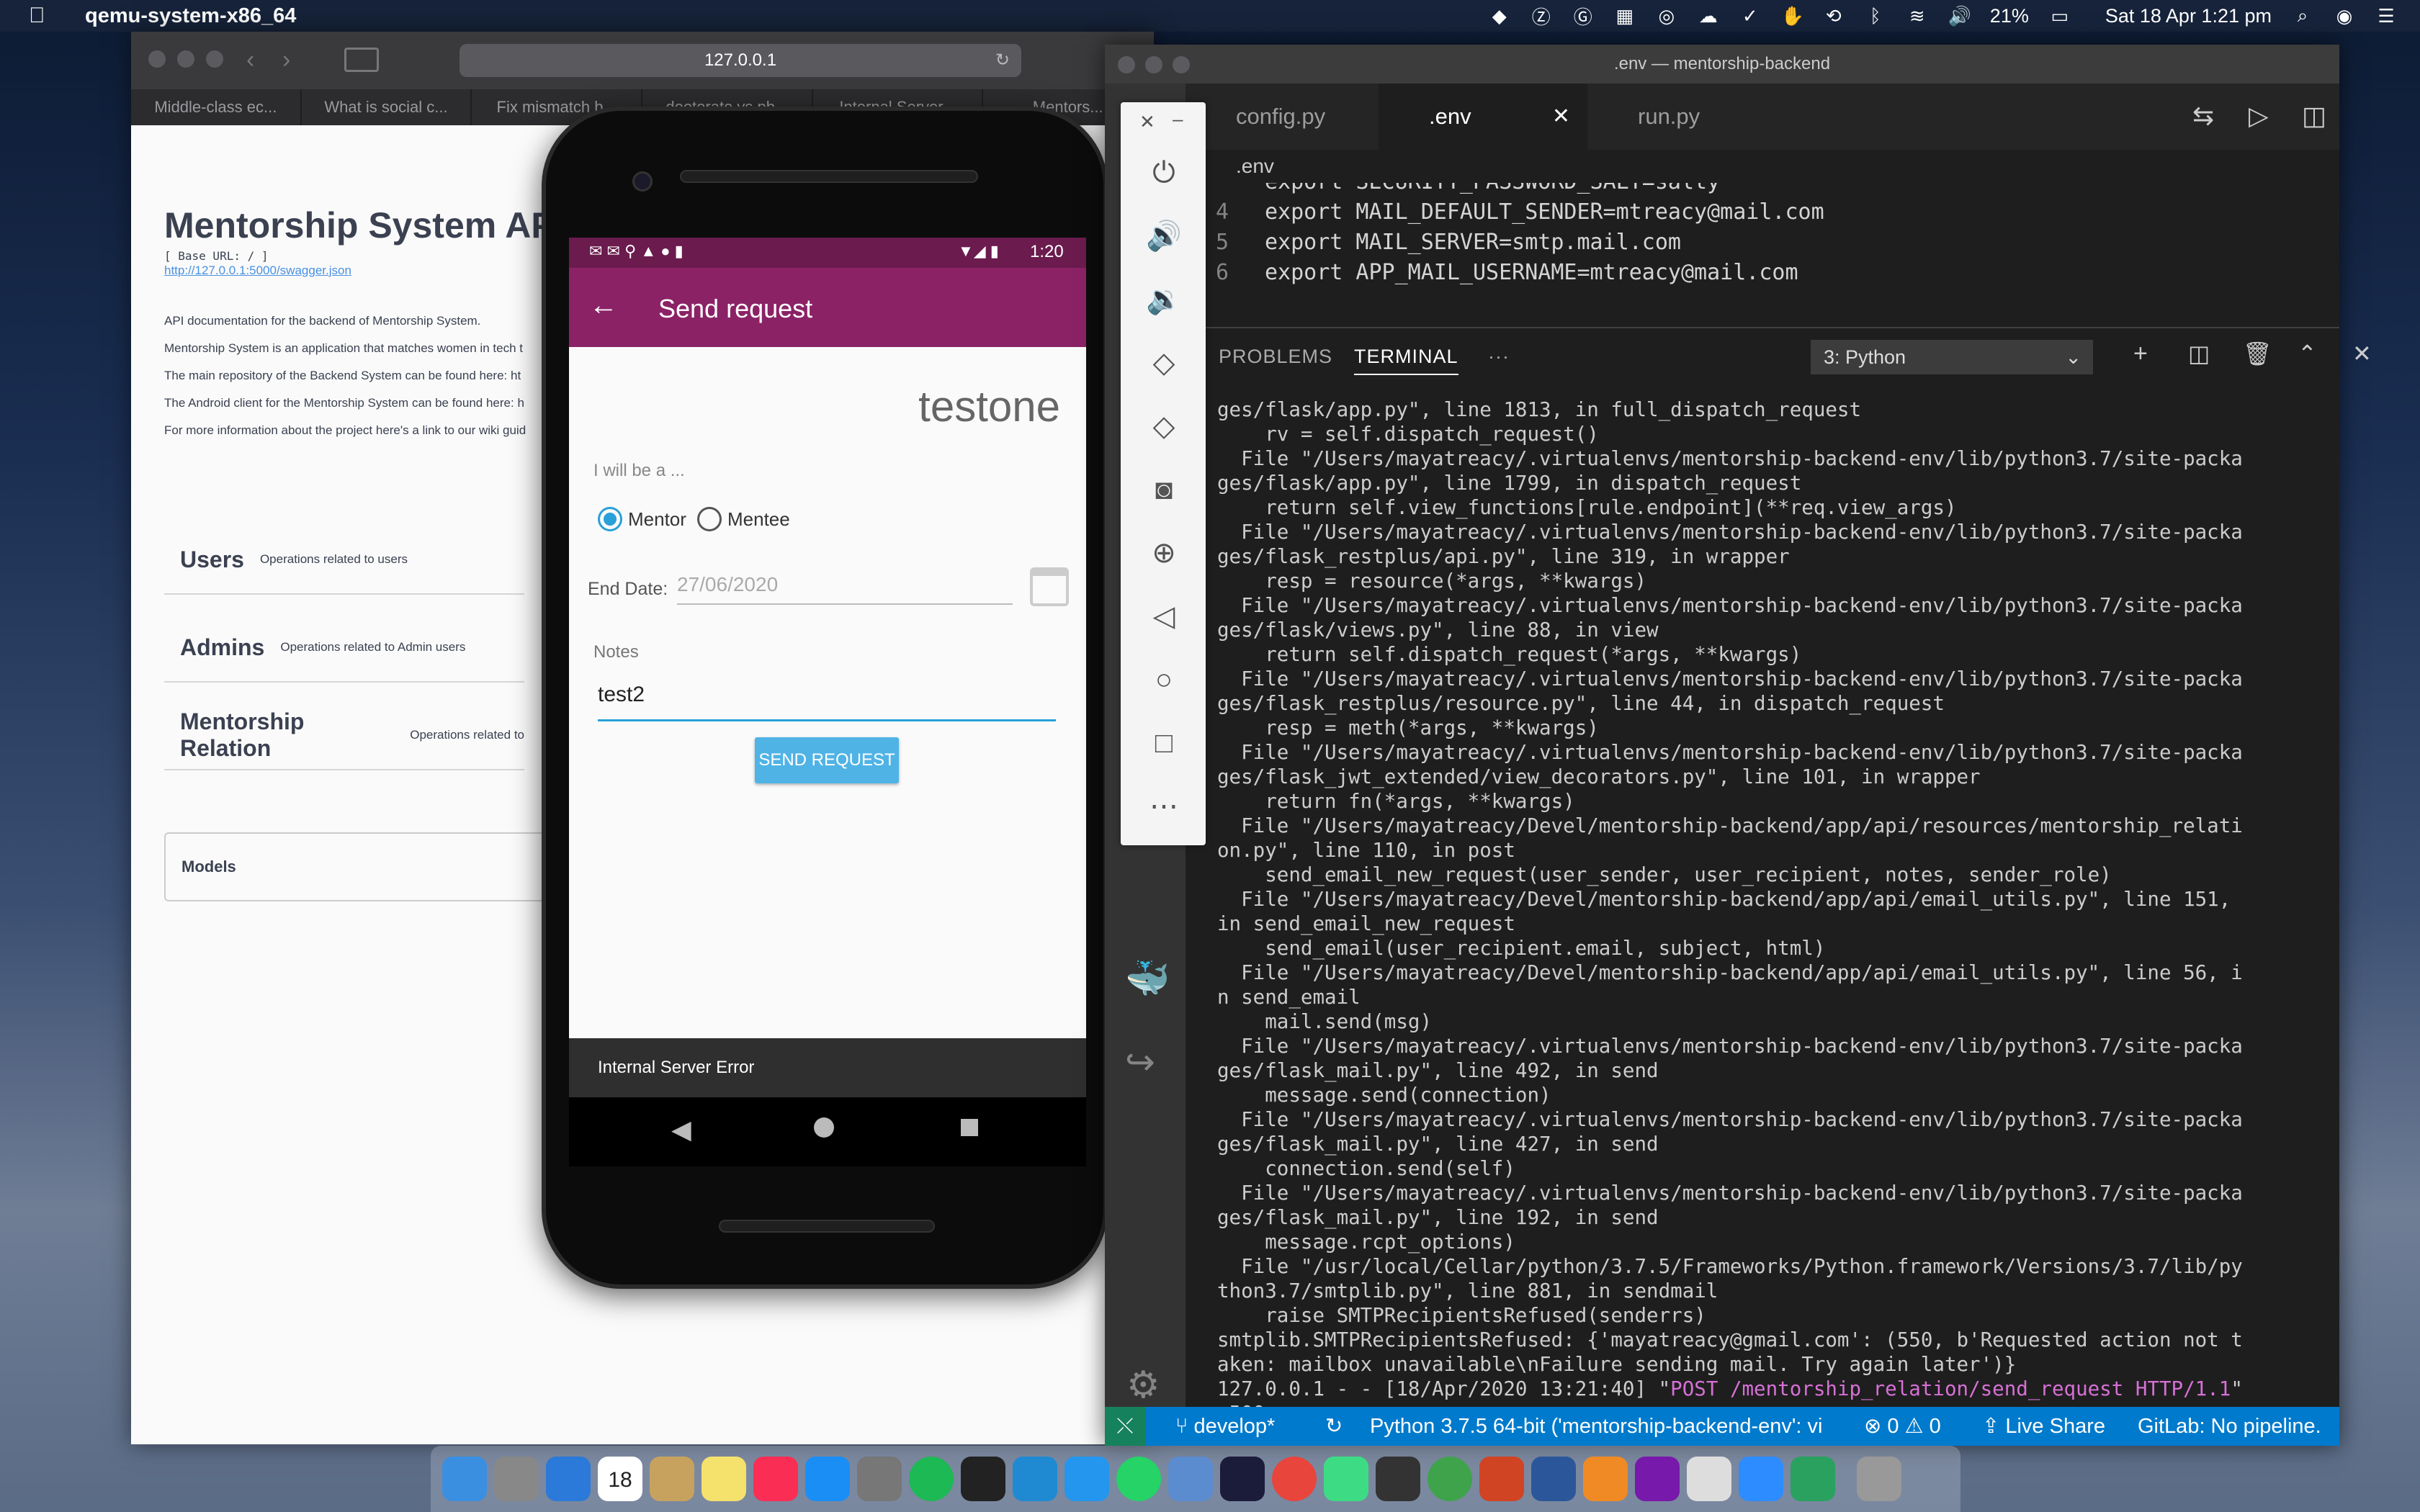 This screenshot has width=2420, height=1512. What do you see at coordinates (344, 648) in the screenshot?
I see `section-admins: Admins Operations related to Admin users` at bounding box center [344, 648].